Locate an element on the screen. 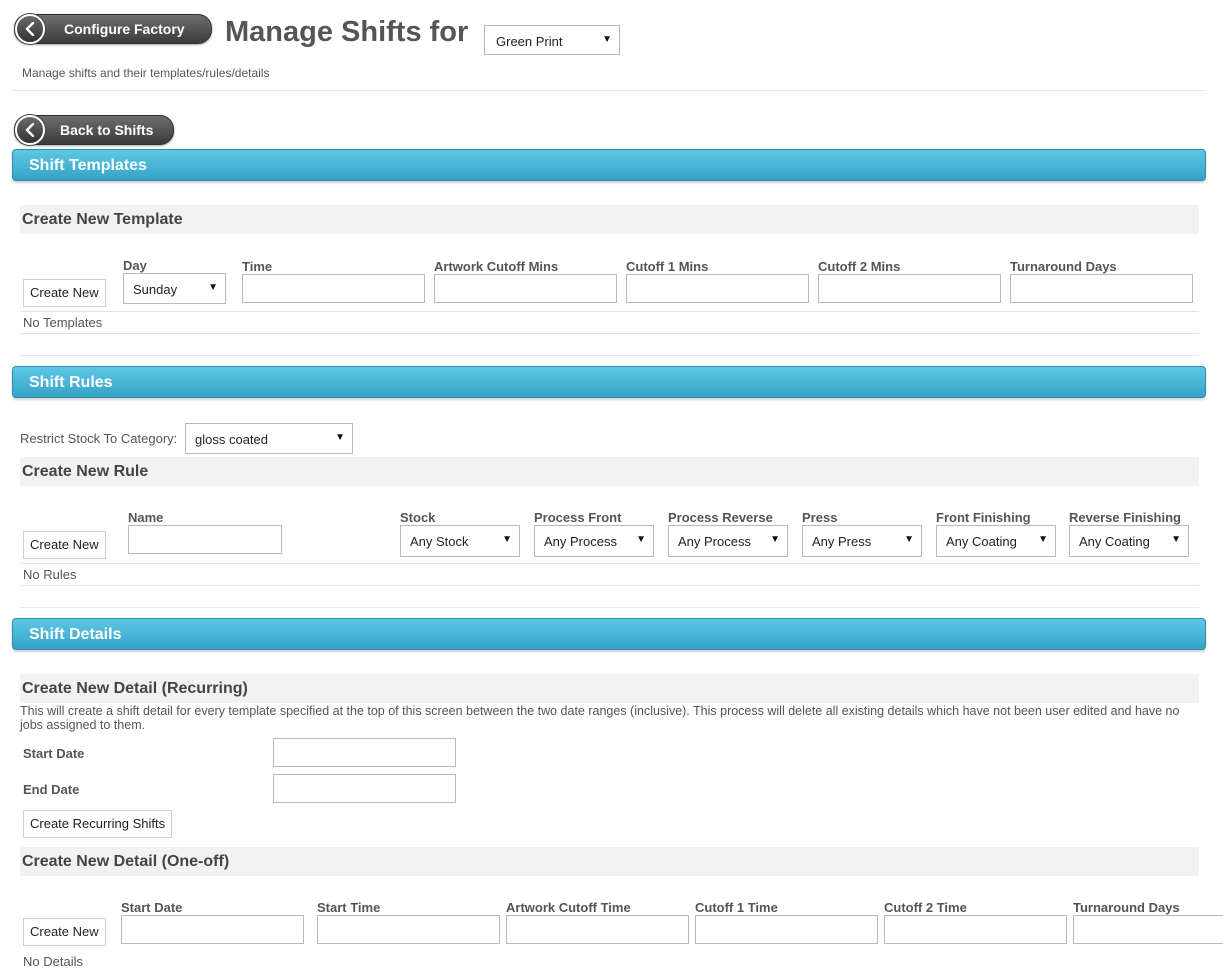  oneoff-turnaround-input is located at coordinates (1148, 929).